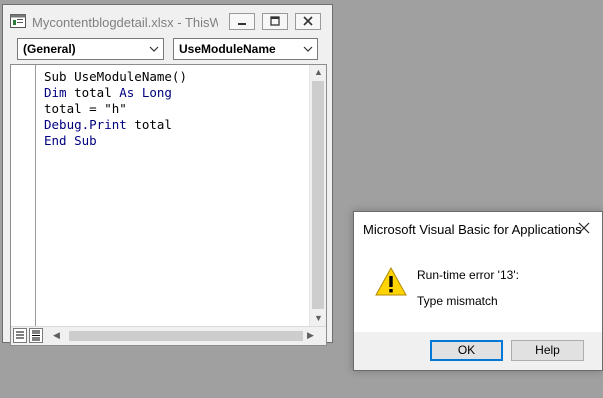 The image size is (603, 398). I want to click on vertical-scroll-thumb, so click(318, 195).